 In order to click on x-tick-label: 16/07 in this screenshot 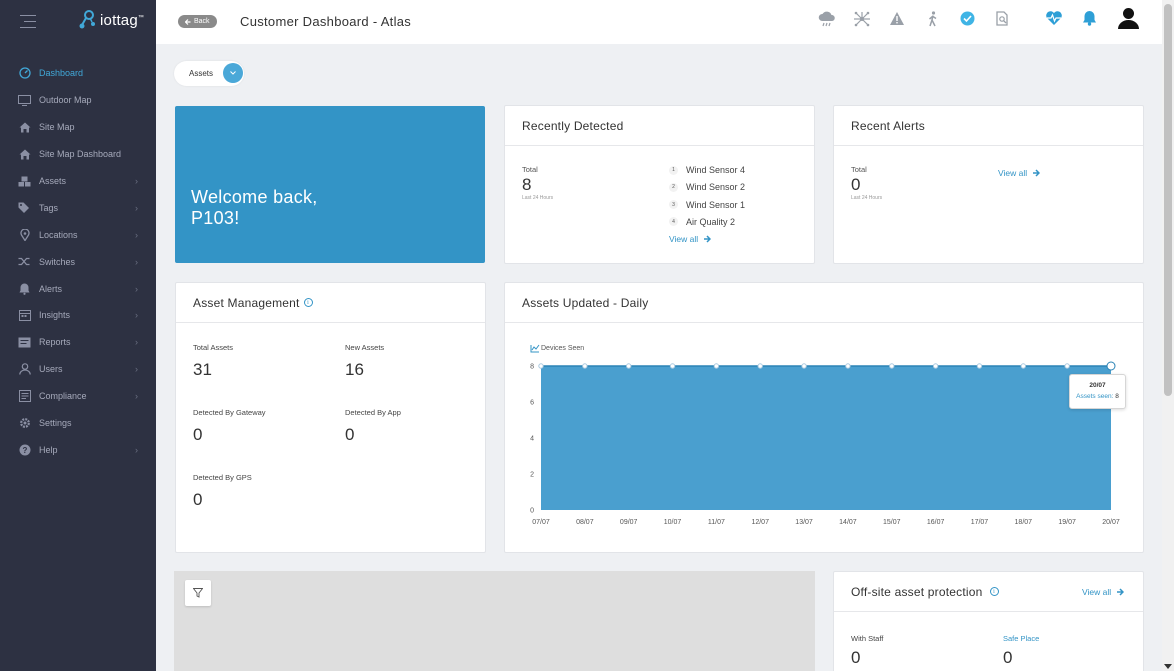, I will do `click(936, 522)`.